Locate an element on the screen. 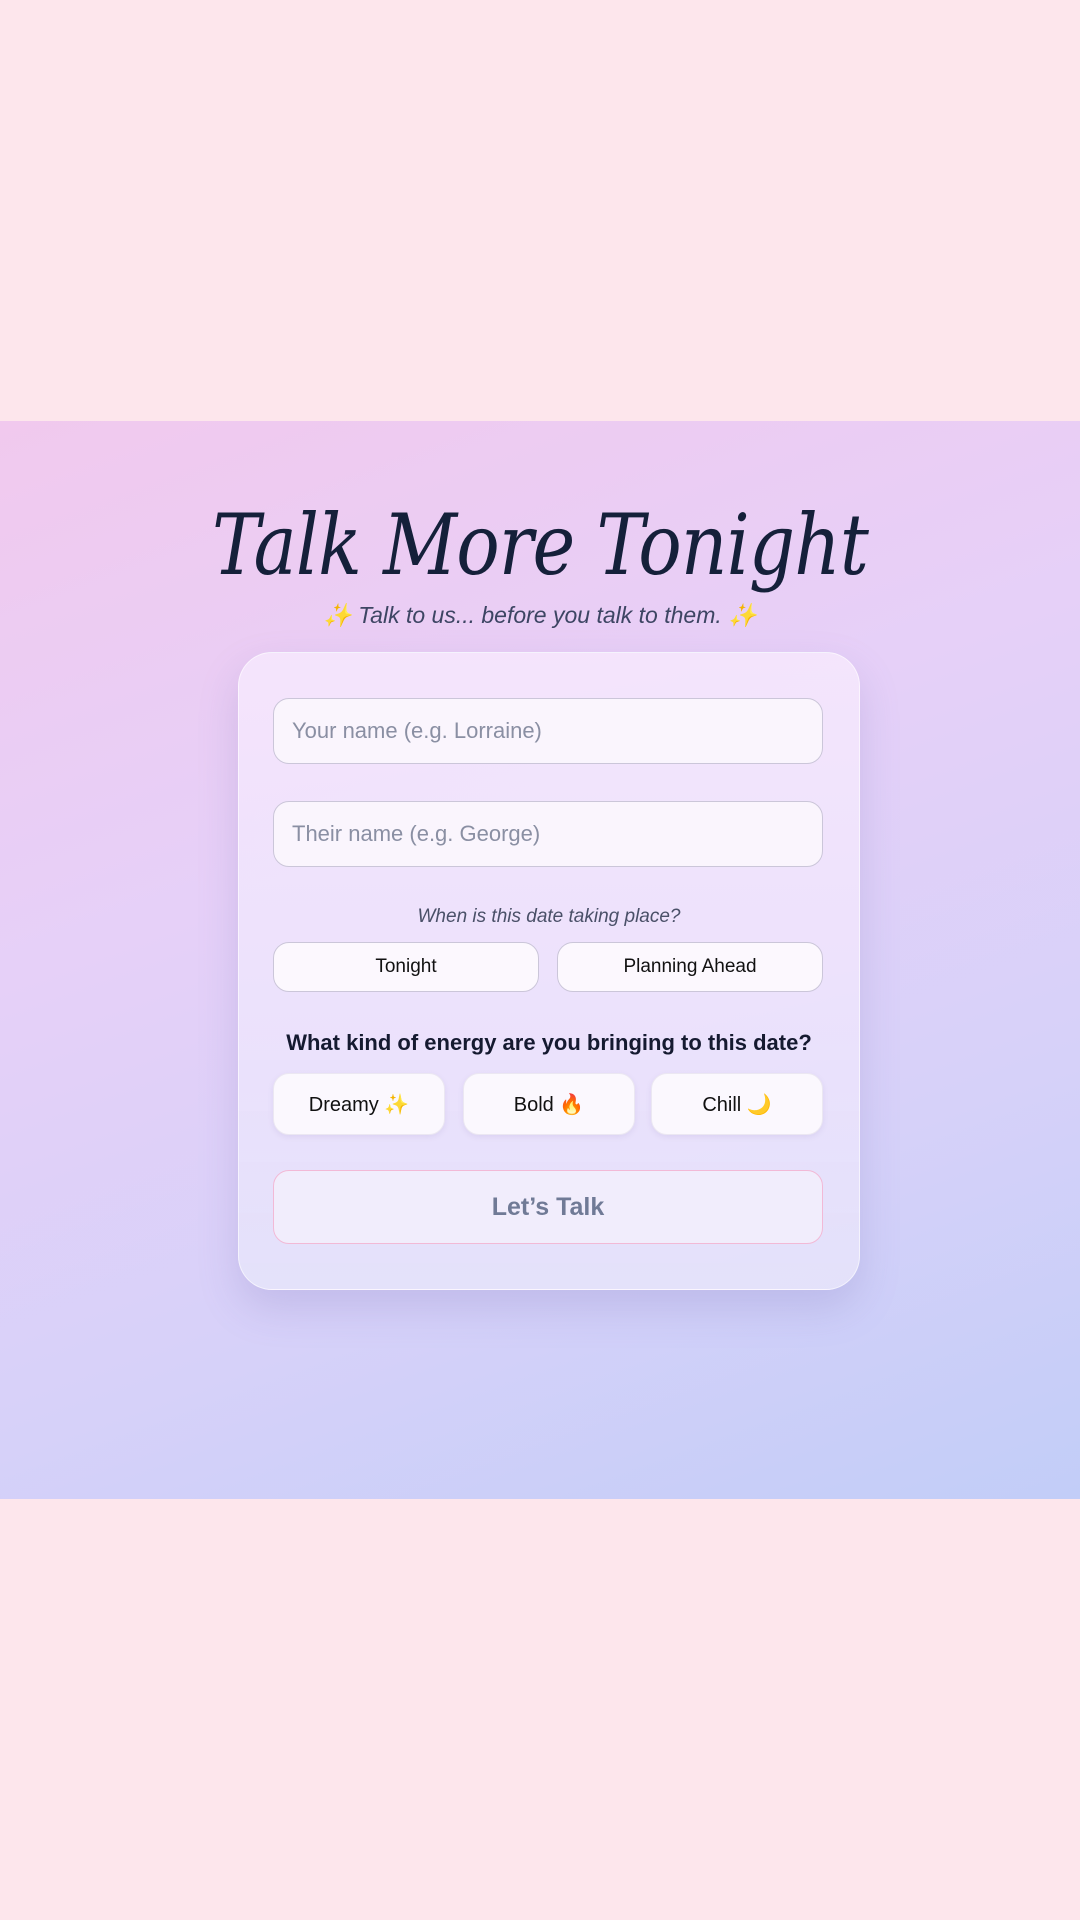 Image resolution: width=1080 pixels, height=1920 pixels. bold-energy-button: Bold 🔥 is located at coordinates (549, 1104).